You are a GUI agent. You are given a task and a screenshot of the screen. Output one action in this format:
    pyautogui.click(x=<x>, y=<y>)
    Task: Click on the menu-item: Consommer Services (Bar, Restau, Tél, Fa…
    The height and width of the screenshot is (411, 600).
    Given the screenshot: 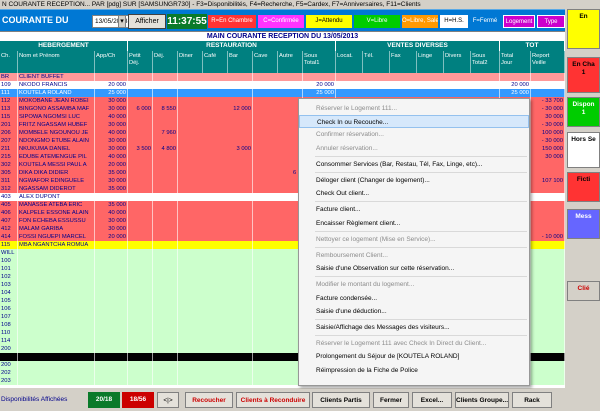 What is the action you would take?
    pyautogui.click(x=414, y=164)
    